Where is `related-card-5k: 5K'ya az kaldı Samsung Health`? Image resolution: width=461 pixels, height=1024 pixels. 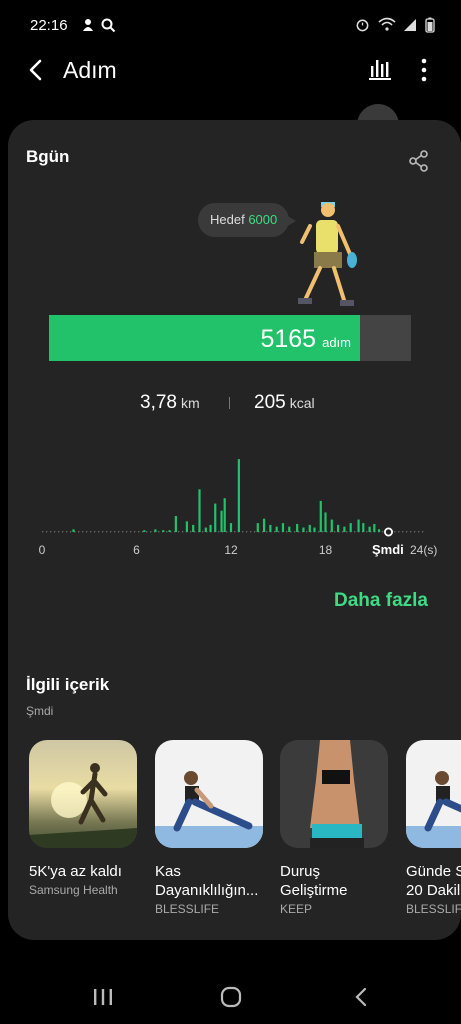 related-card-5k: 5K'ya az kaldı Samsung Health is located at coordinates (84, 818).